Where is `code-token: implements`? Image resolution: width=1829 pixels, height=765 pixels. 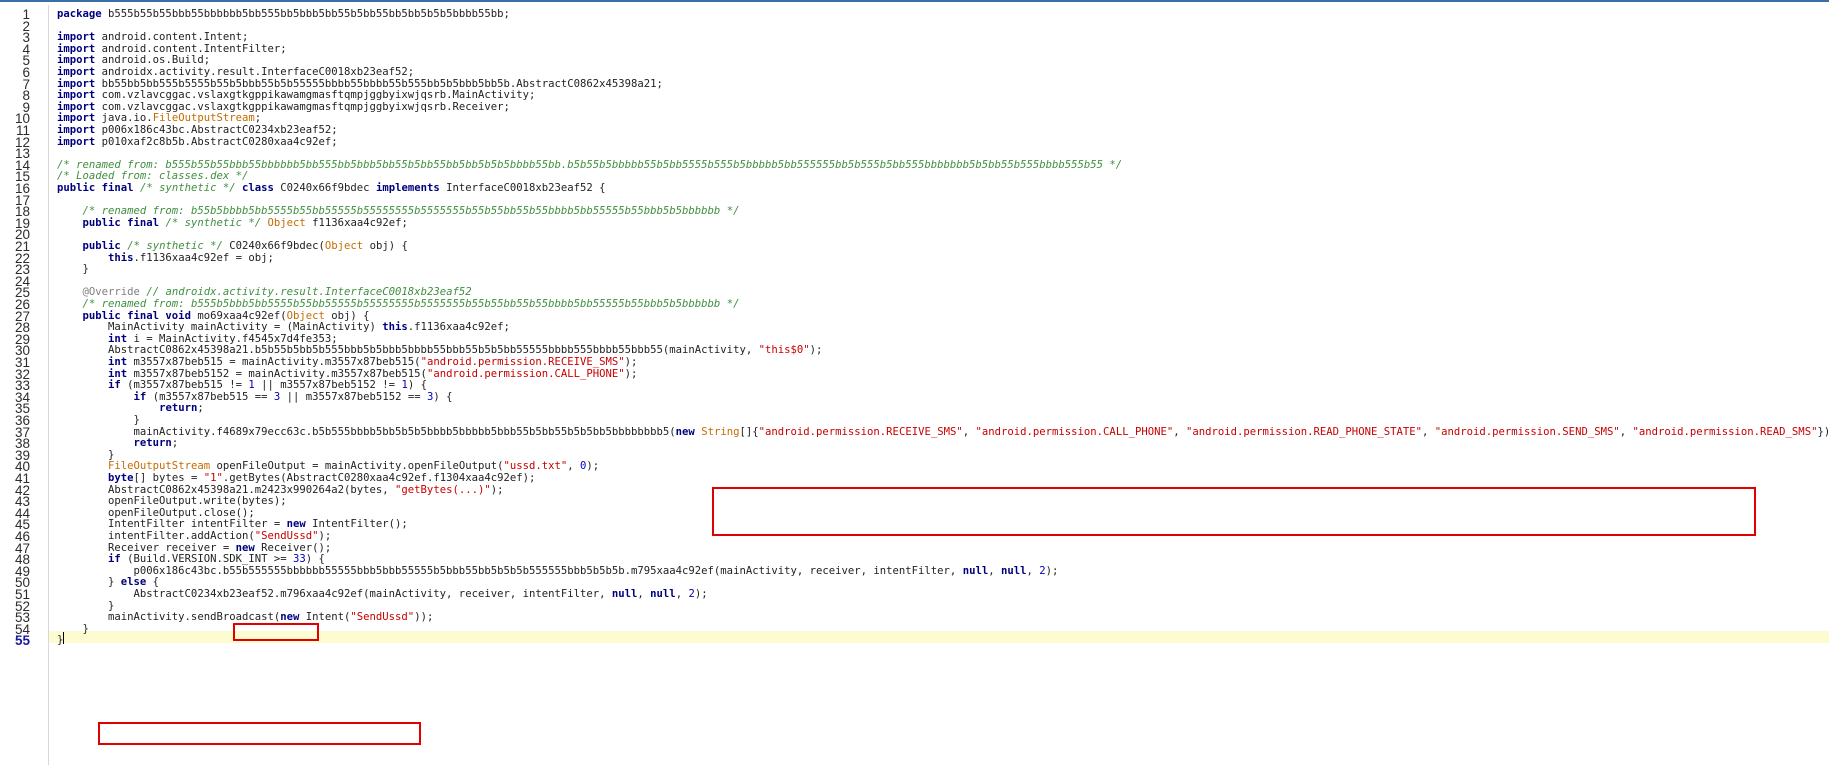 code-token: implements is located at coordinates (407, 188).